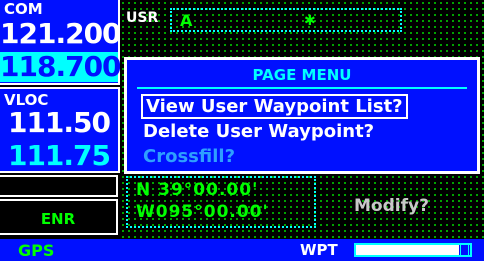 Image resolution: width=484 pixels, height=261 pixels. Describe the element at coordinates (186, 20) in the screenshot. I see `waypoint-ident-value: A` at that location.